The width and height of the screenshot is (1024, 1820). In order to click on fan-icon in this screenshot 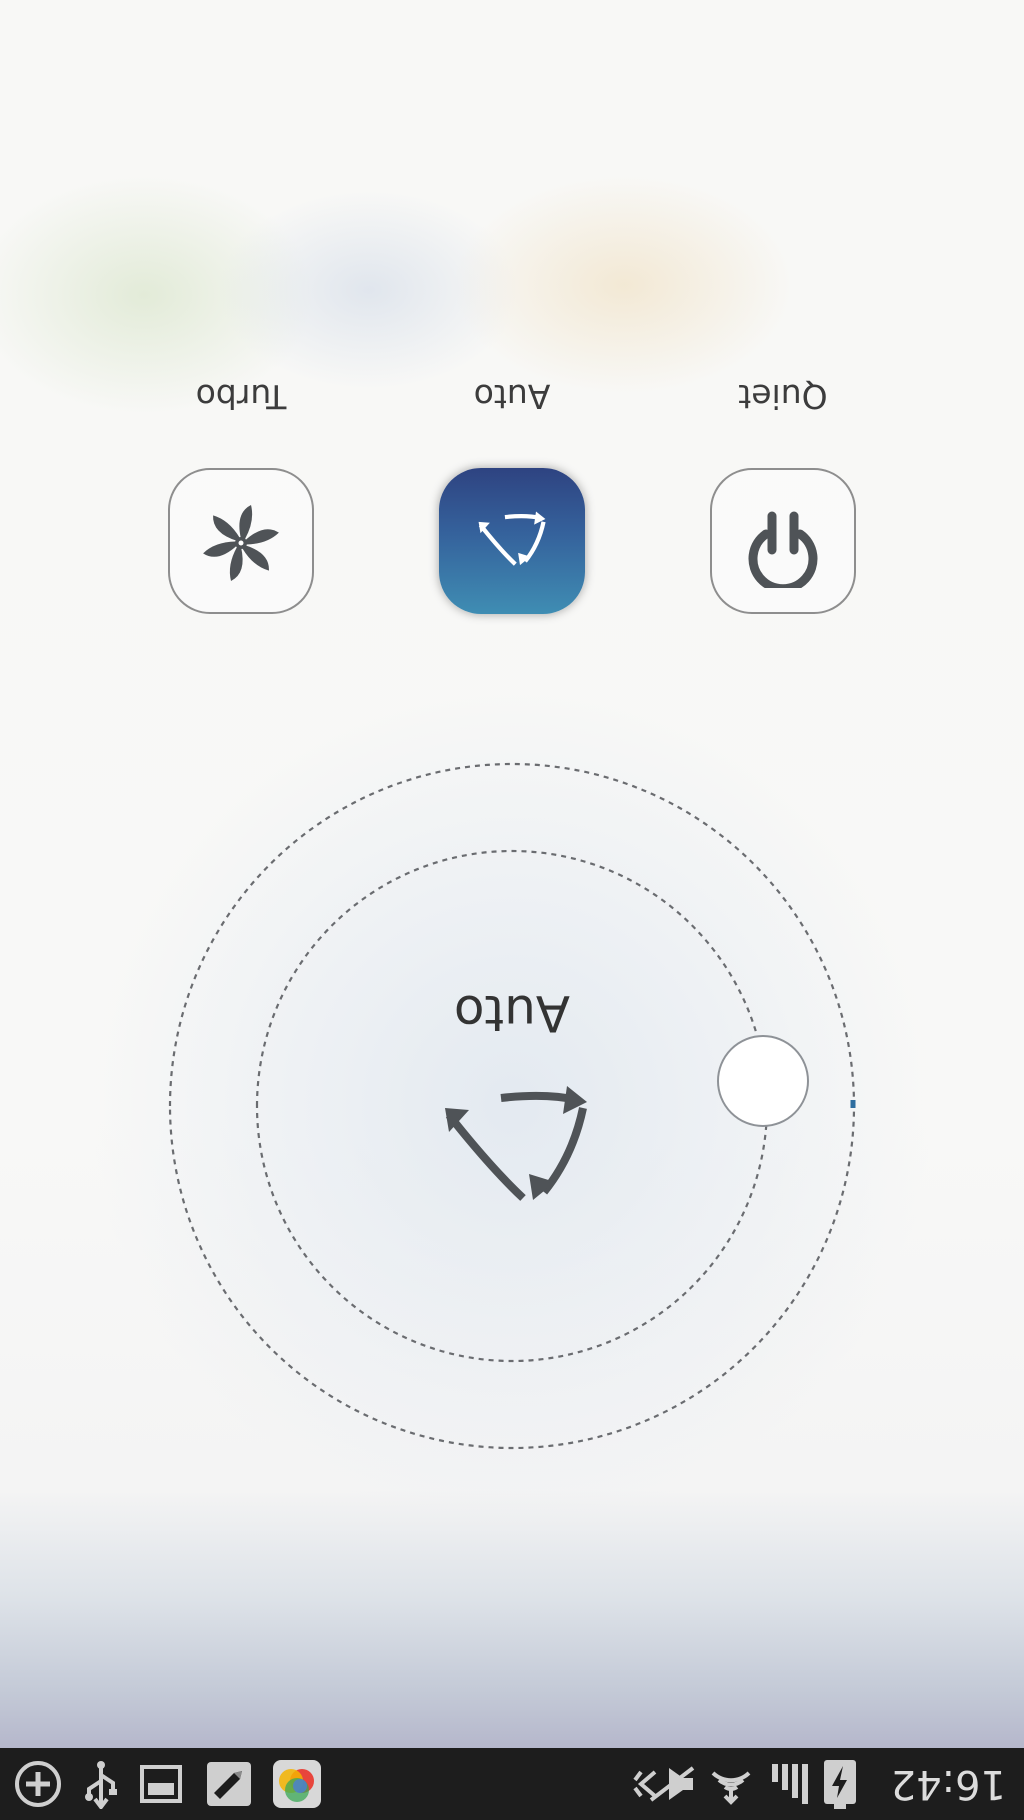, I will do `click(241, 541)`.